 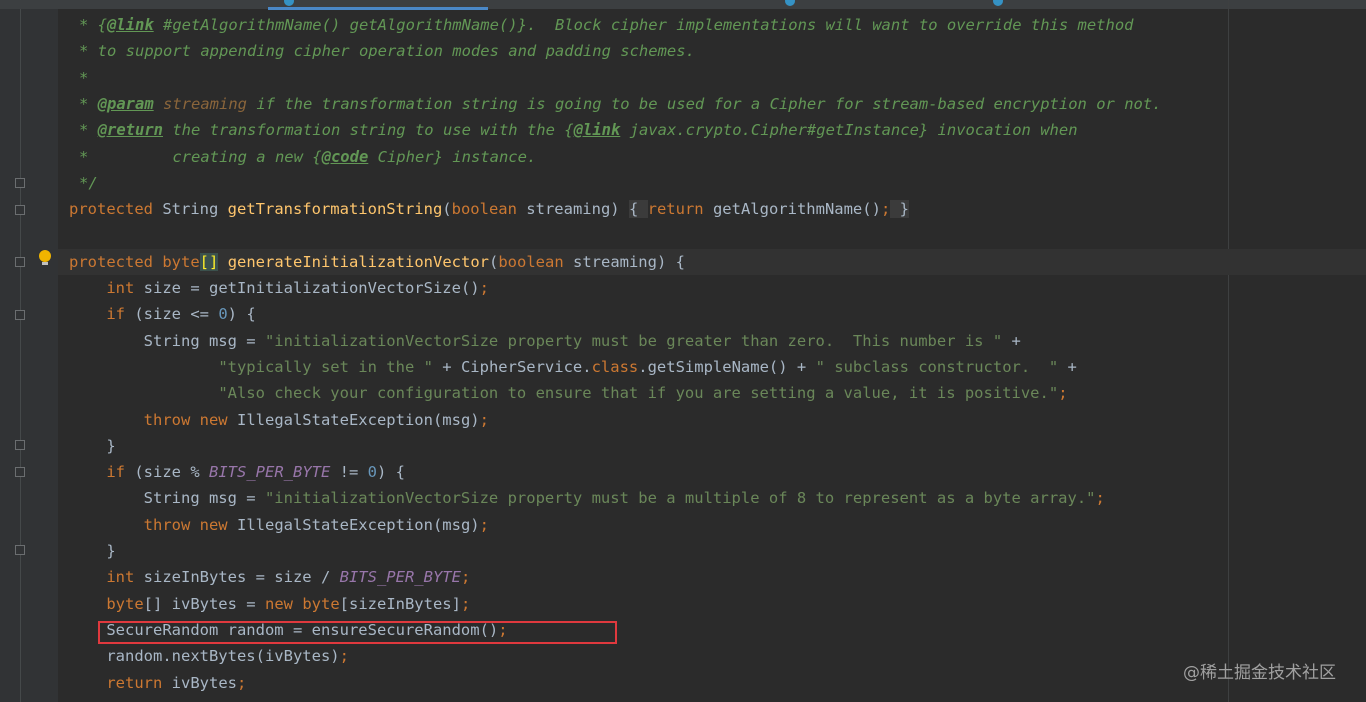 What do you see at coordinates (200, 103) in the screenshot?
I see `code-token: streaming` at bounding box center [200, 103].